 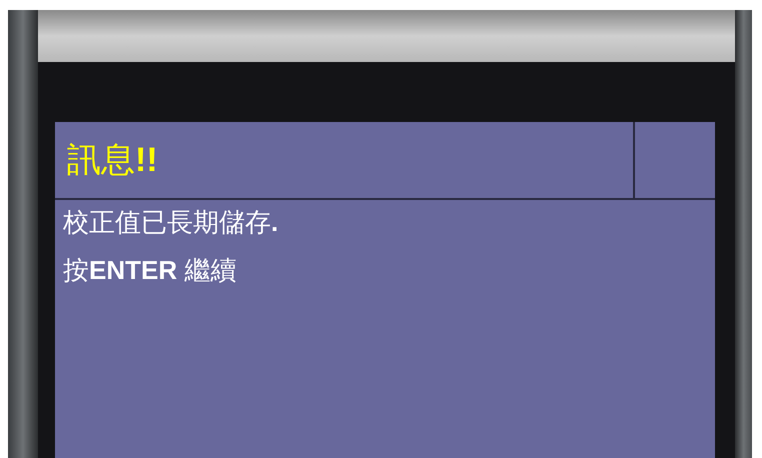 I want to click on dialog-title: 訊息!!, so click(x=345, y=160).